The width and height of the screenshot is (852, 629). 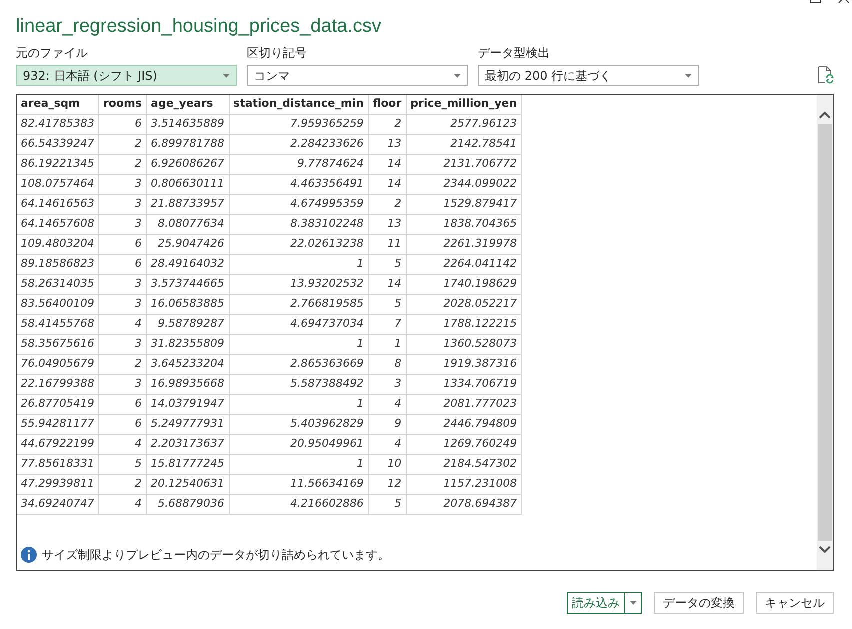 What do you see at coordinates (464, 284) in the screenshot?
I see `table-cell: 1740.198629` at bounding box center [464, 284].